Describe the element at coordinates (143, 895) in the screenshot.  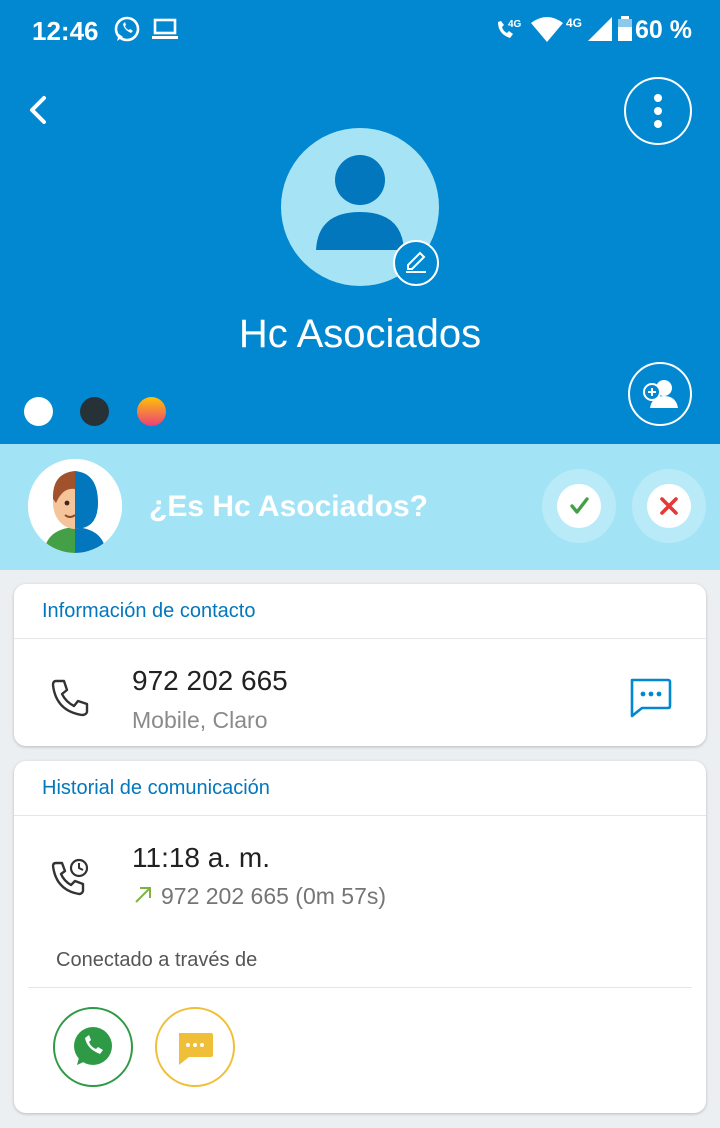
I see `outgoing-arrow-icon` at that location.